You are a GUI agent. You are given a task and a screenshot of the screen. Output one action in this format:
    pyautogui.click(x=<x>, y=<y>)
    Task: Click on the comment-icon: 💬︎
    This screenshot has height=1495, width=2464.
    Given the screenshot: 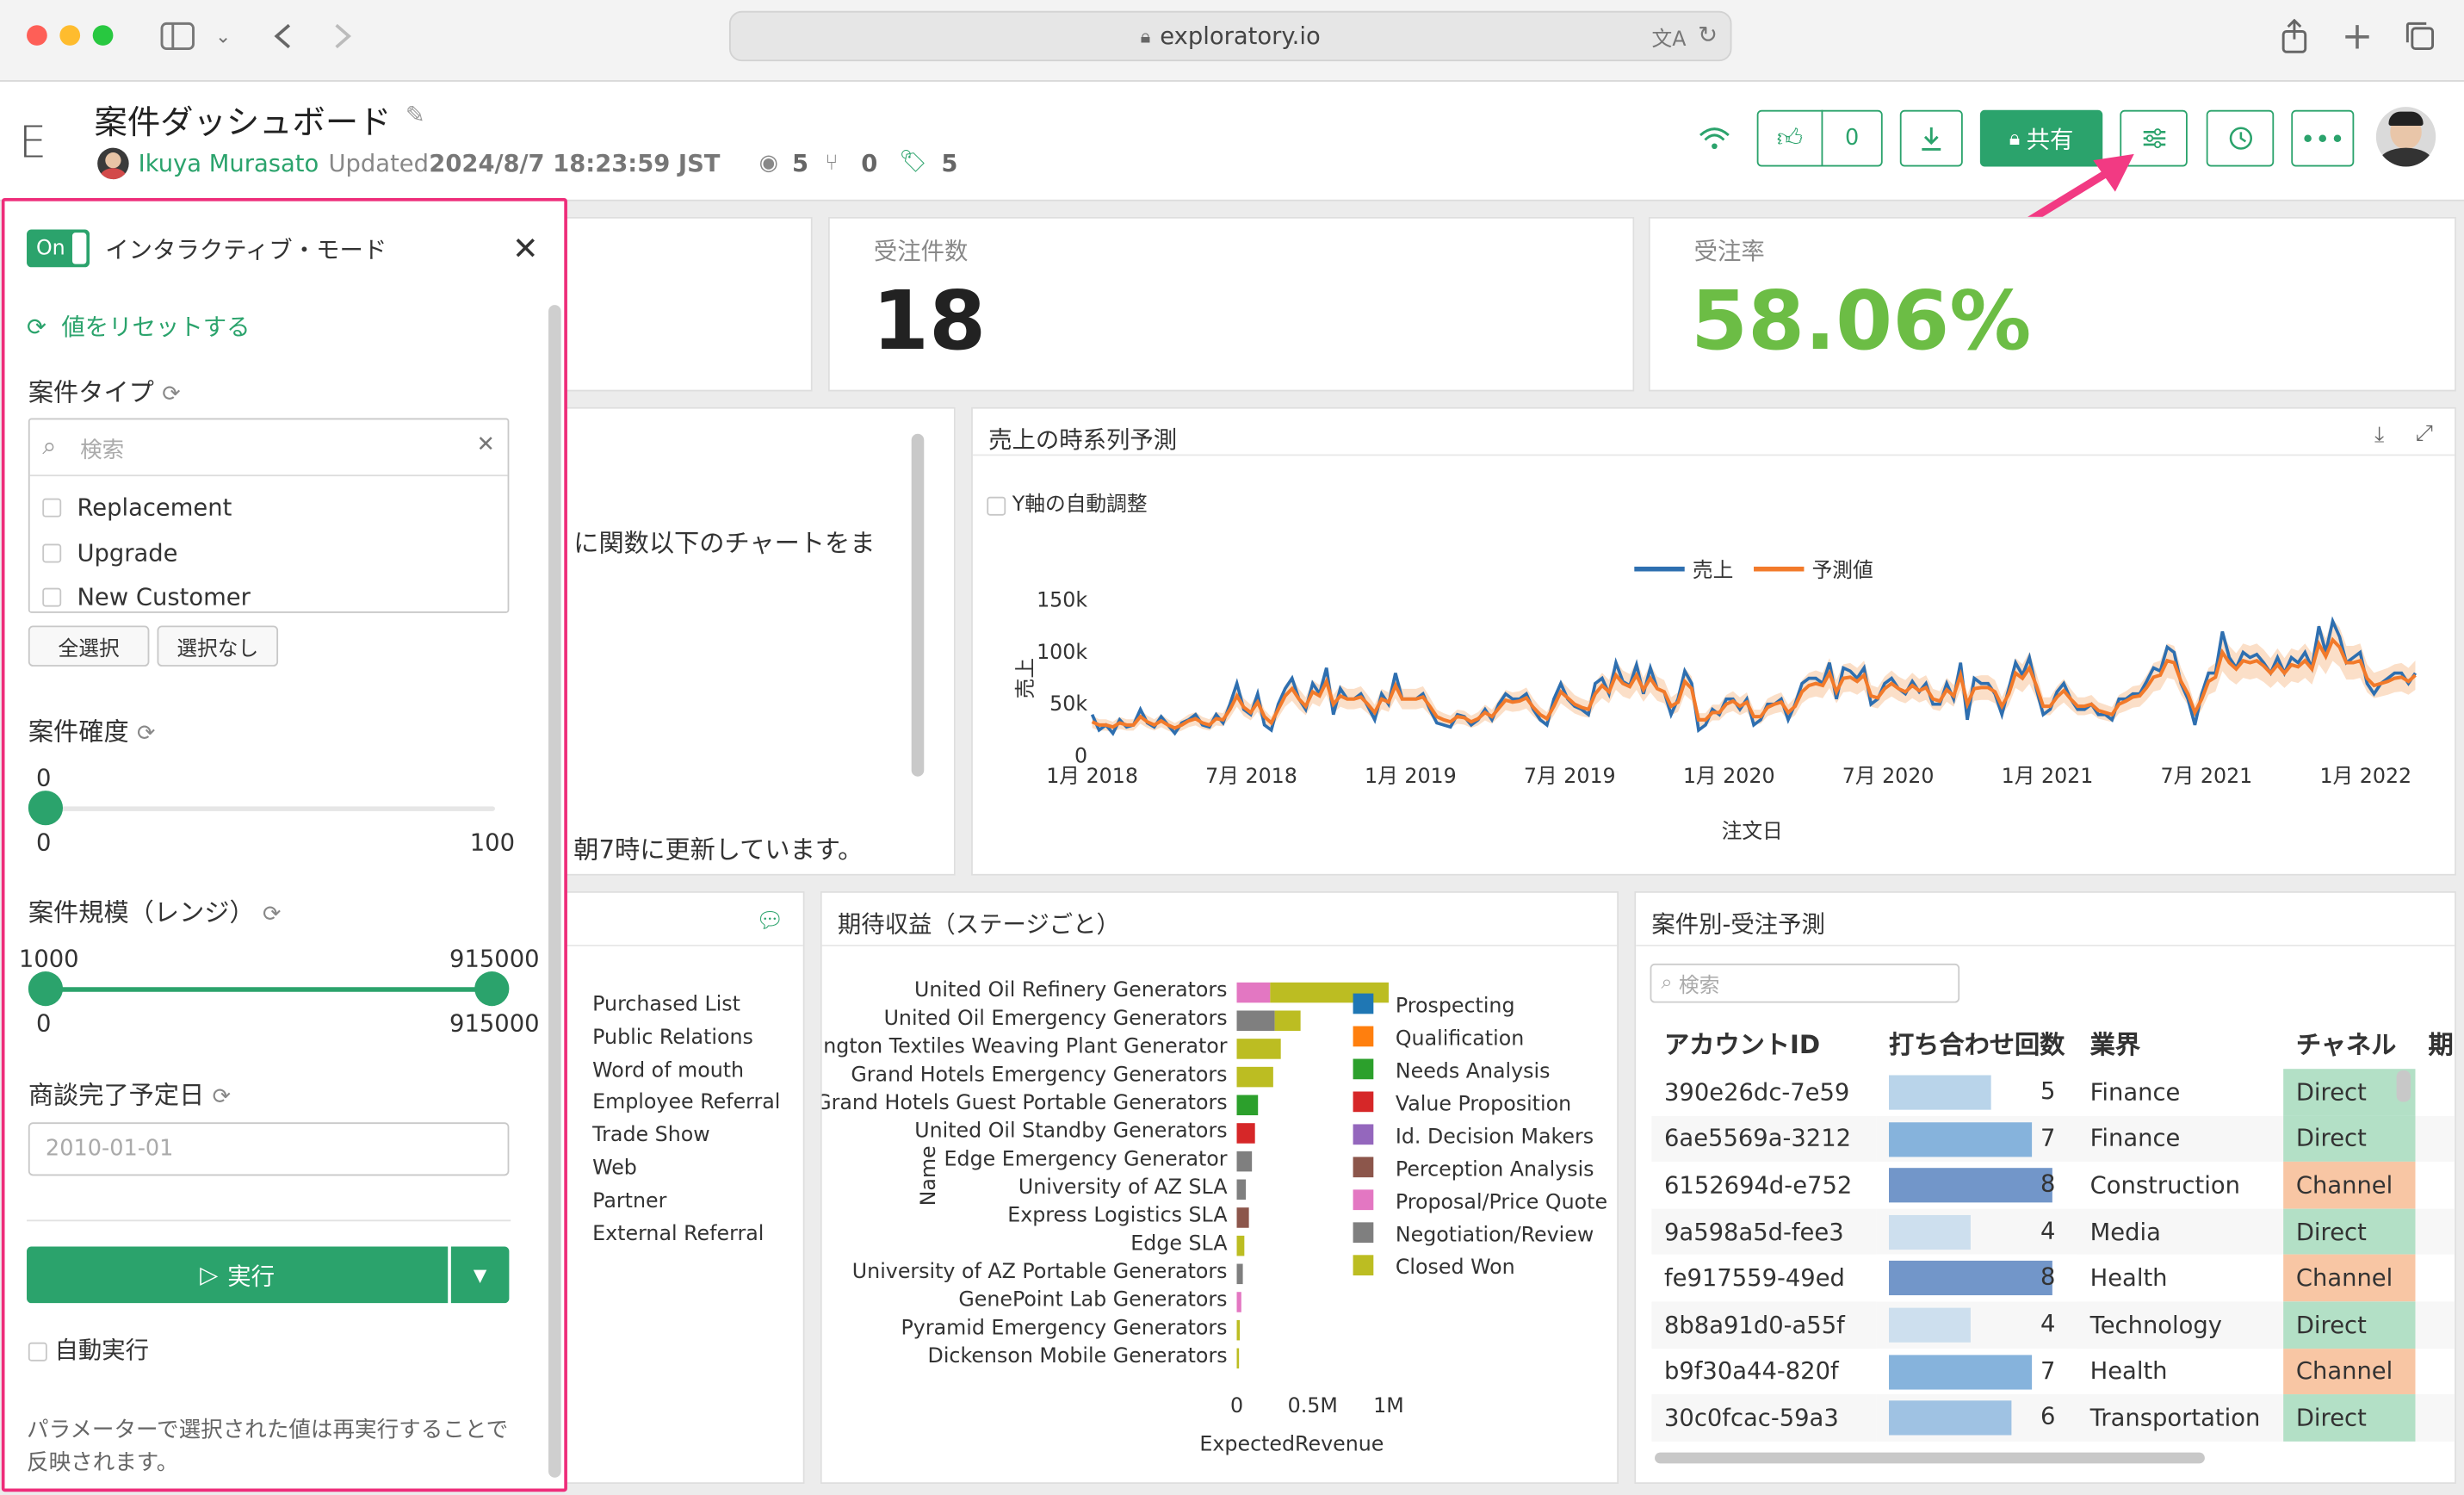 What is the action you would take?
    pyautogui.click(x=769, y=921)
    